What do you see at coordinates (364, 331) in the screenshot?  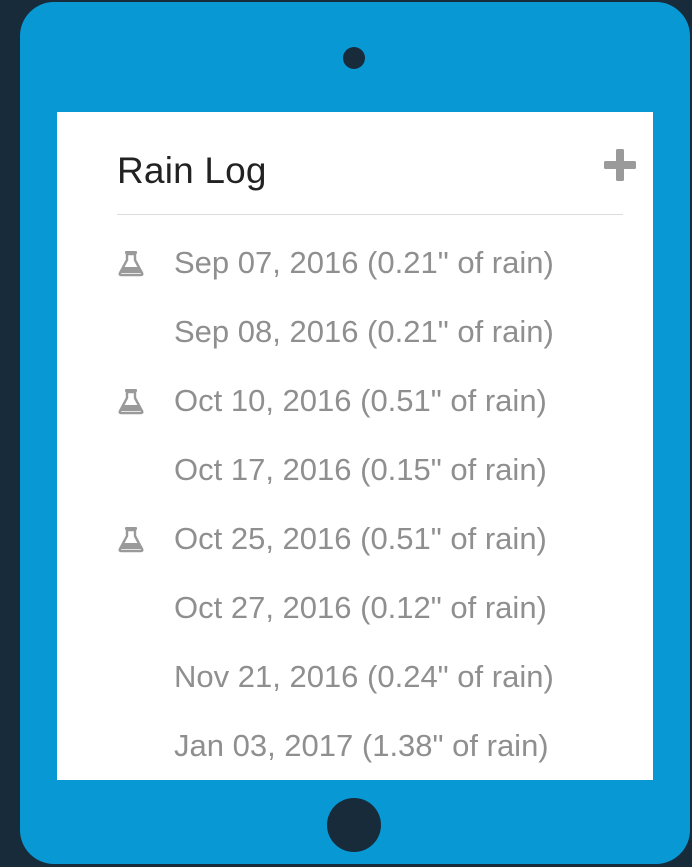 I see `log-entry-text: Sep 08, 2016 (0.21" of rain)` at bounding box center [364, 331].